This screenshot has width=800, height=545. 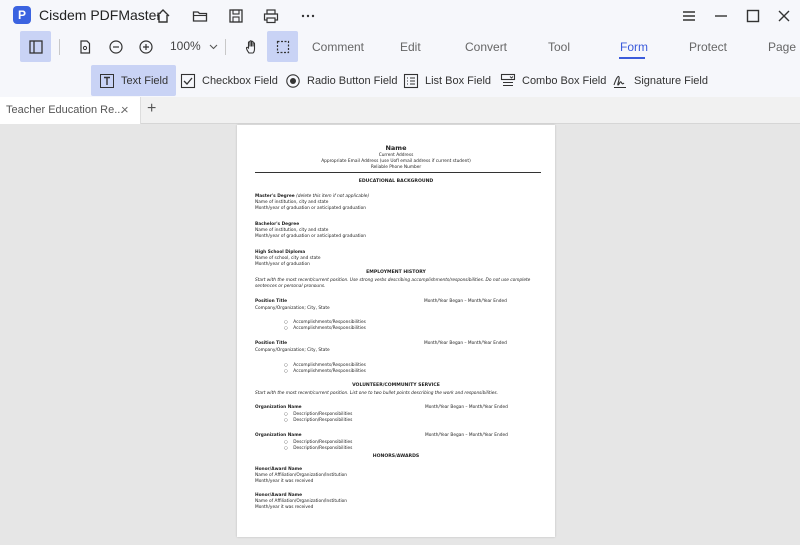 What do you see at coordinates (411, 81) in the screenshot?
I see `list-box-icon` at bounding box center [411, 81].